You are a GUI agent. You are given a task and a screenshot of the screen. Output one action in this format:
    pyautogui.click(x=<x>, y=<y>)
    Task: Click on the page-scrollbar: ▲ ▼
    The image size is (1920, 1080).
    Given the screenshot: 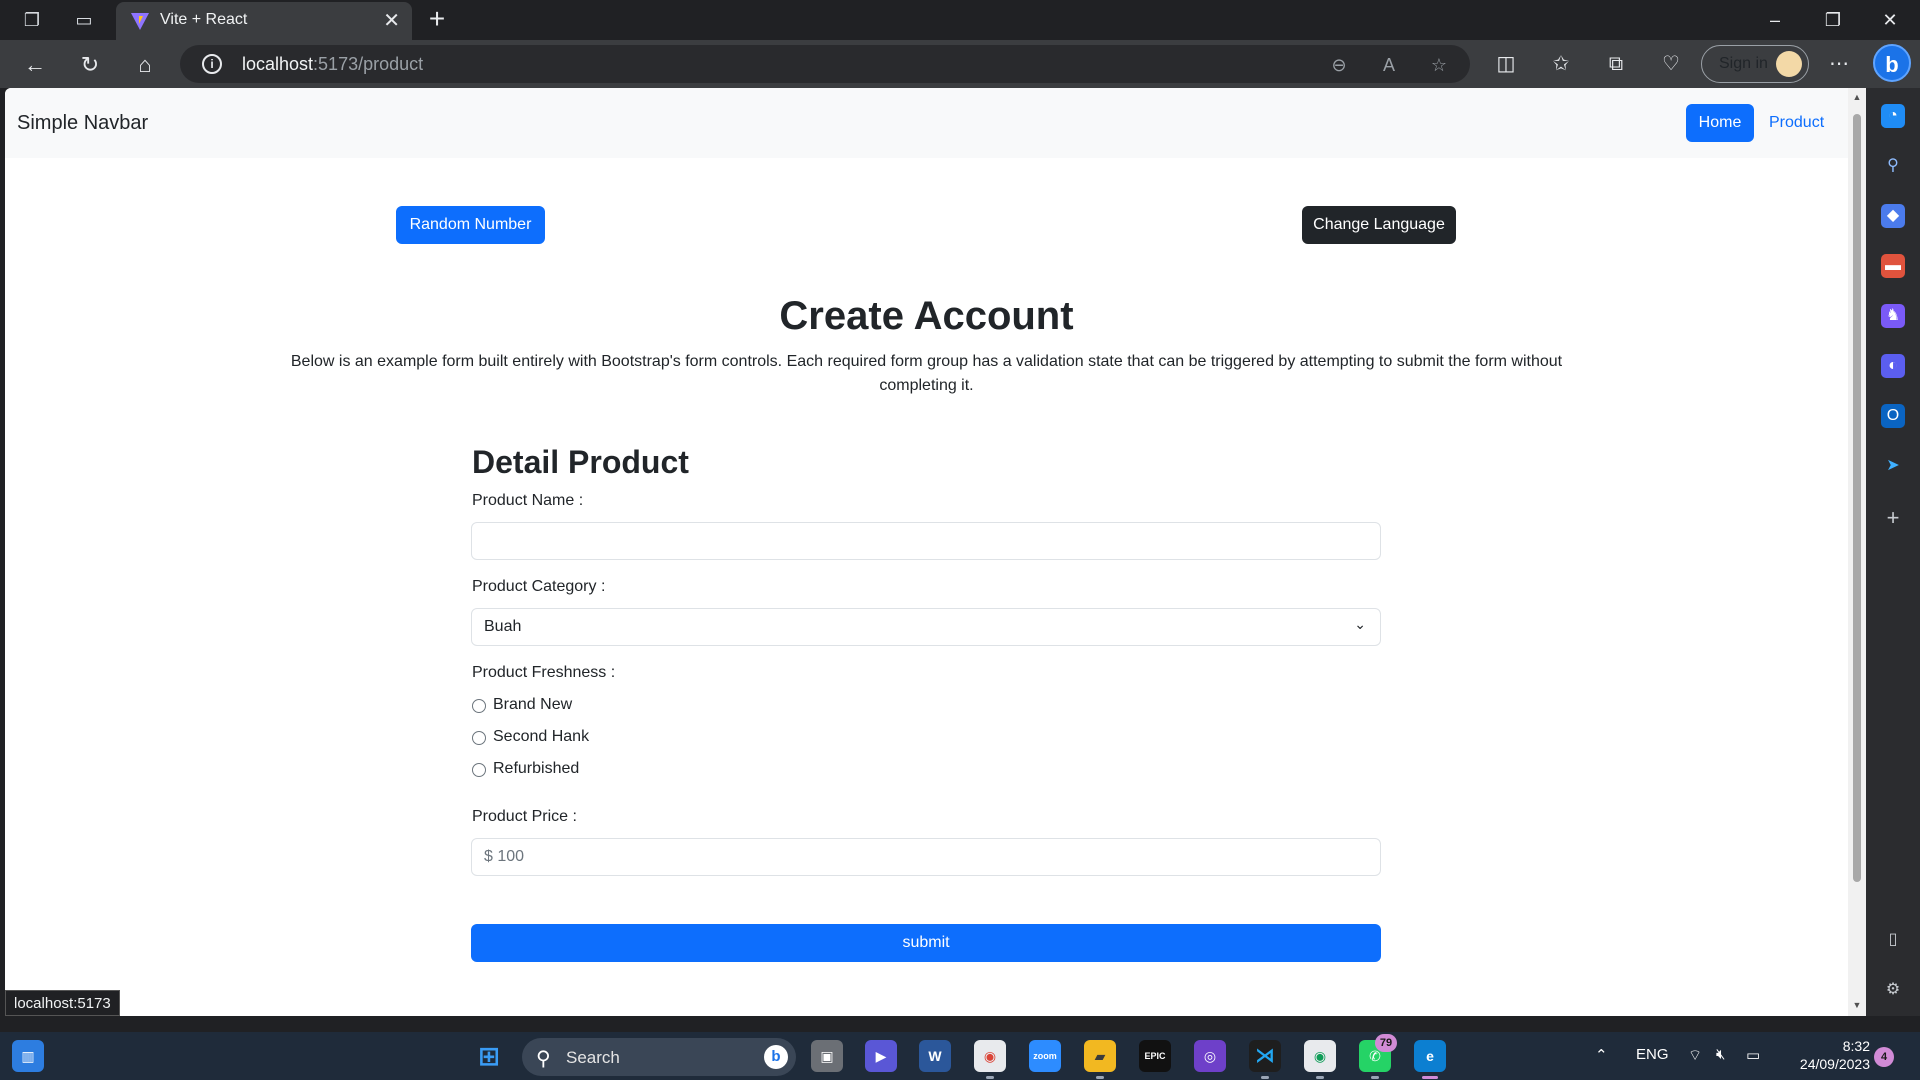 What is the action you would take?
    pyautogui.click(x=1857, y=552)
    